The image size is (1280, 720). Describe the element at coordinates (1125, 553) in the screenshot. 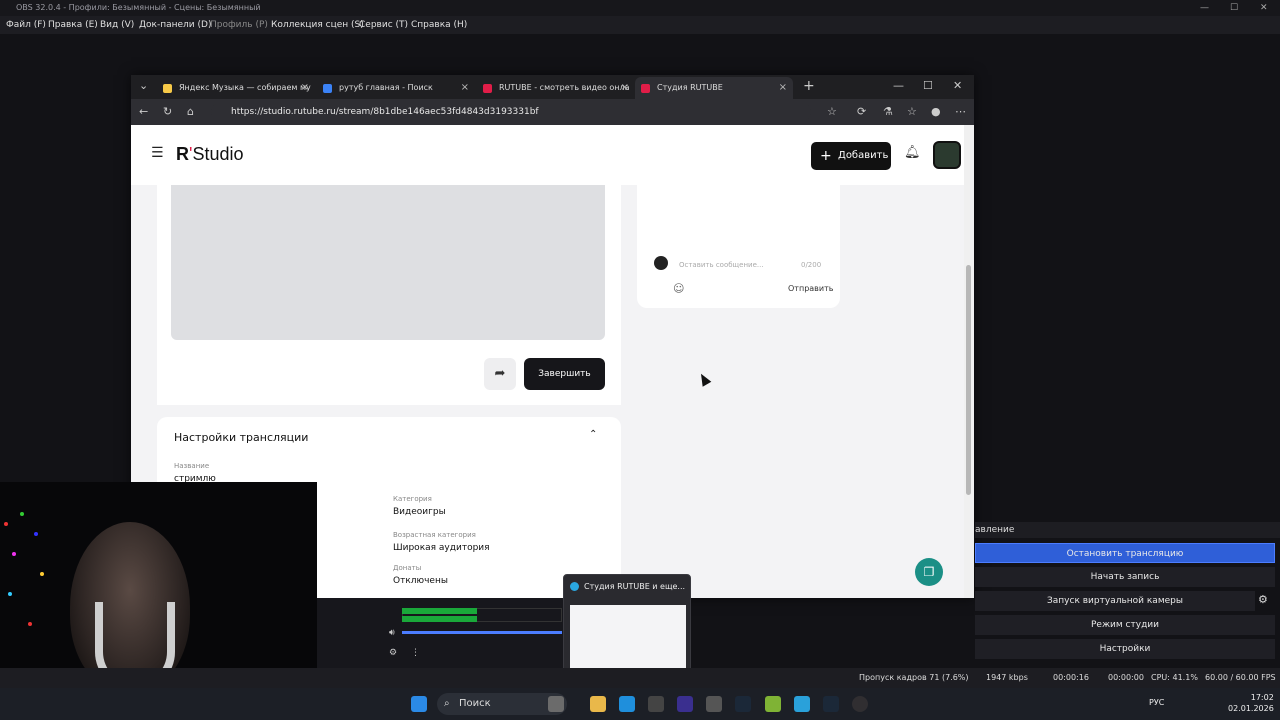

I see `stop-streaming-button: Остановить трансляцию` at that location.